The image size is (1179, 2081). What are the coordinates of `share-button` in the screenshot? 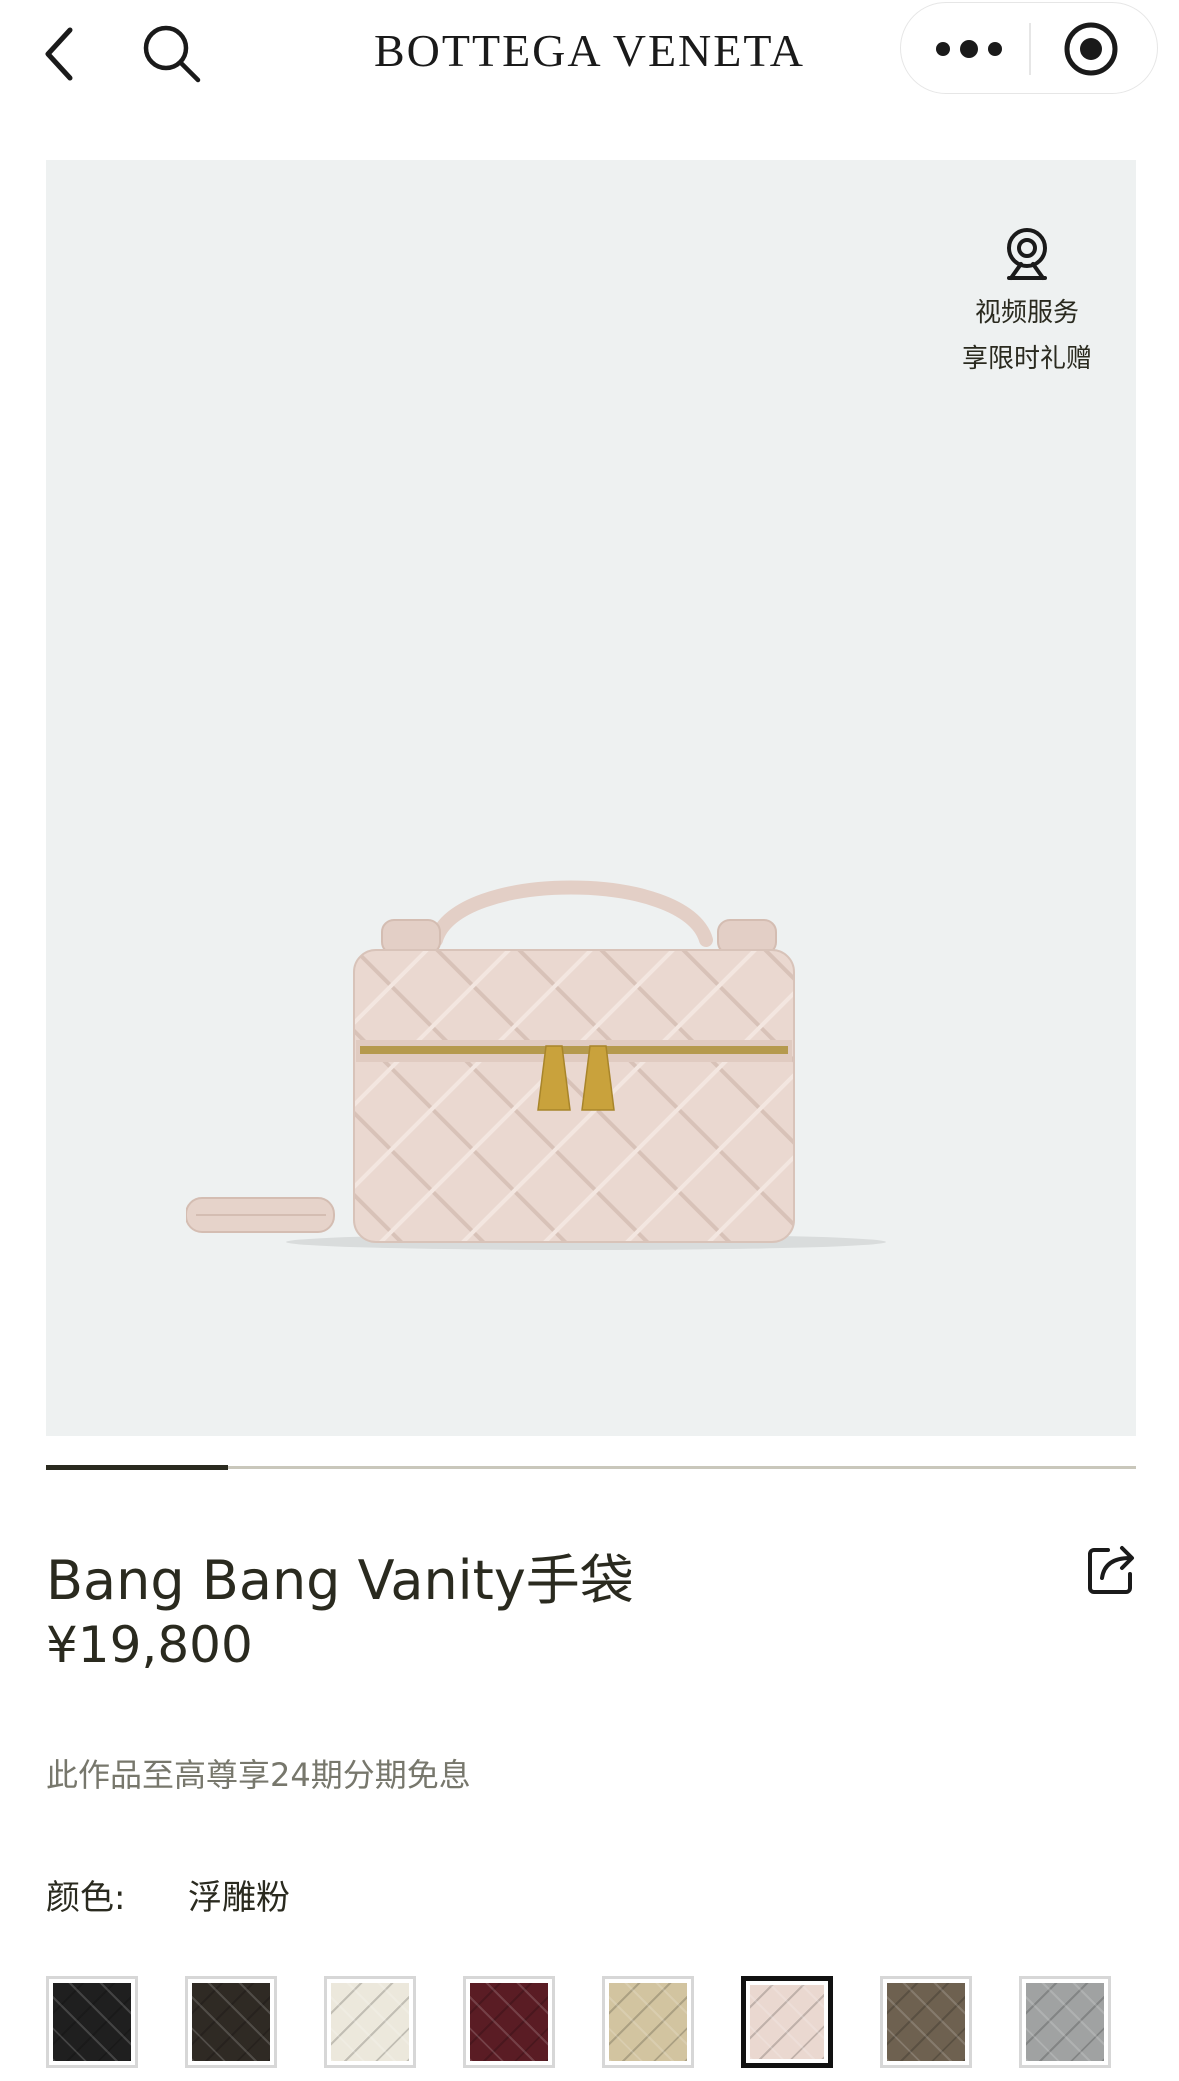 It's located at (1112, 1568).